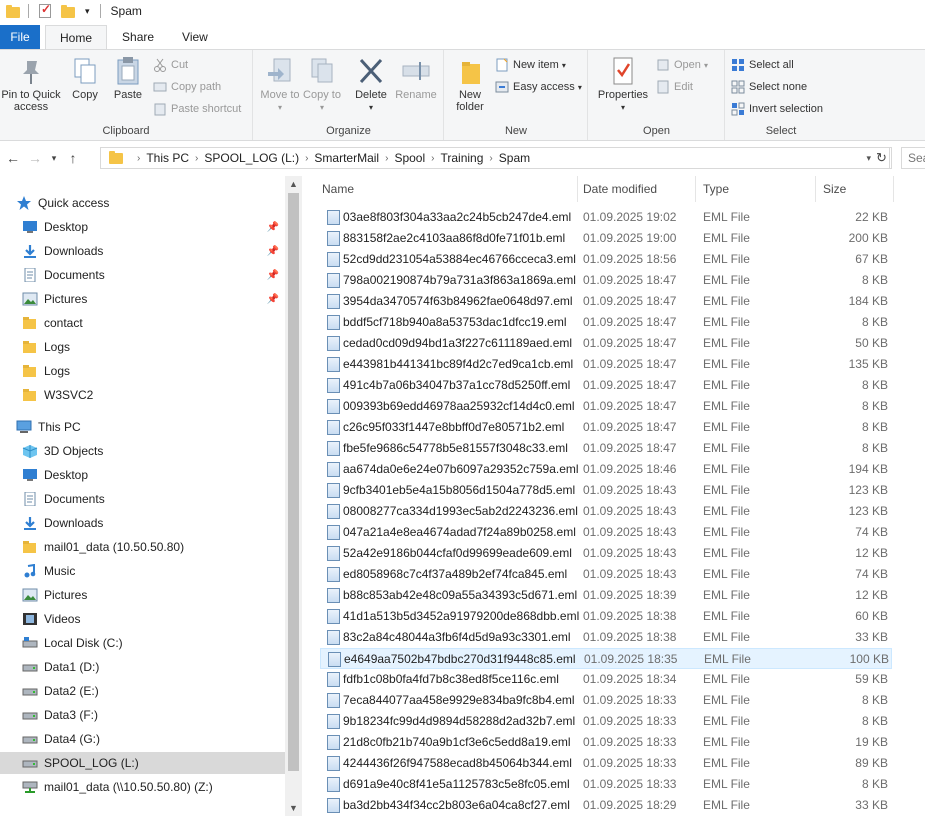 This screenshot has height=824, width=925. I want to click on recent-locations-icon: ▾, so click(54, 158).